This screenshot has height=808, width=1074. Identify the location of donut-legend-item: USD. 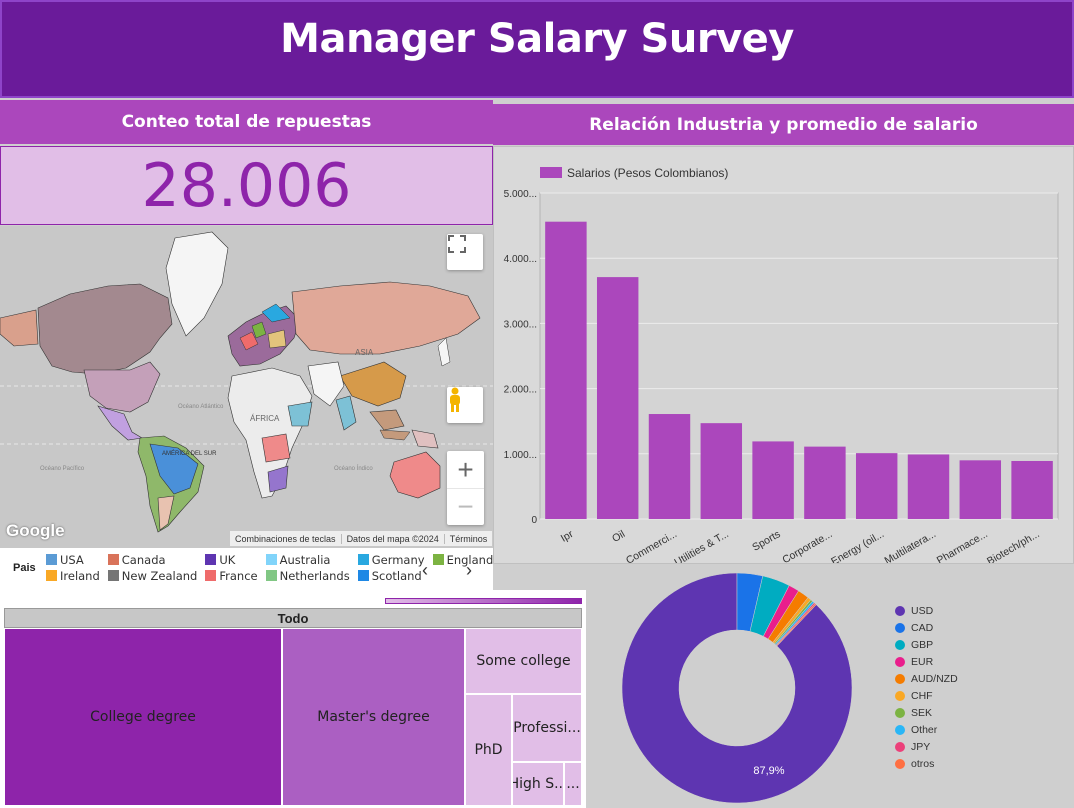
(926, 610).